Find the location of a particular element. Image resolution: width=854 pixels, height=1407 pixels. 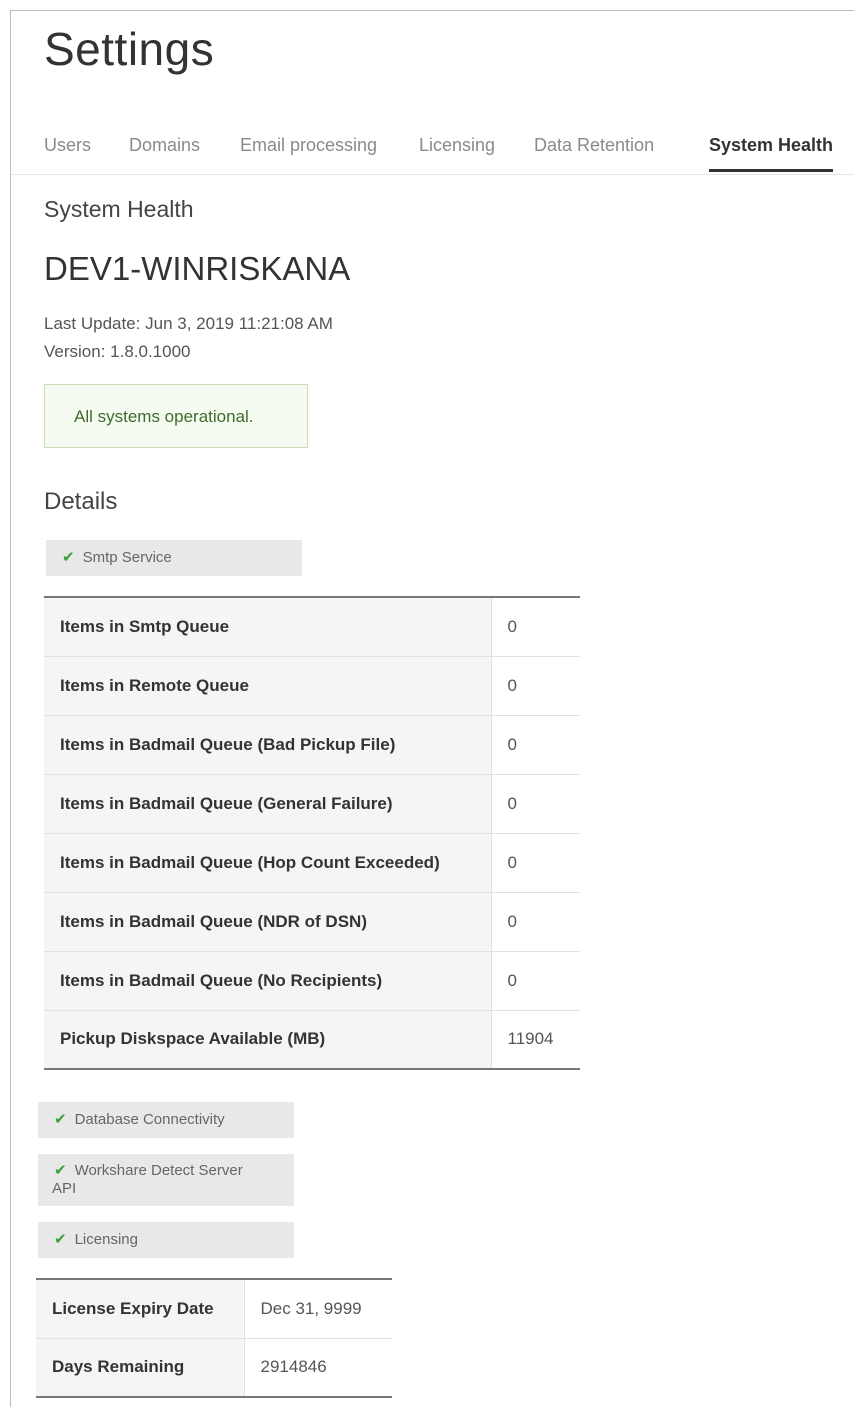

workshare-api-label-line2: API is located at coordinates (64, 1188).